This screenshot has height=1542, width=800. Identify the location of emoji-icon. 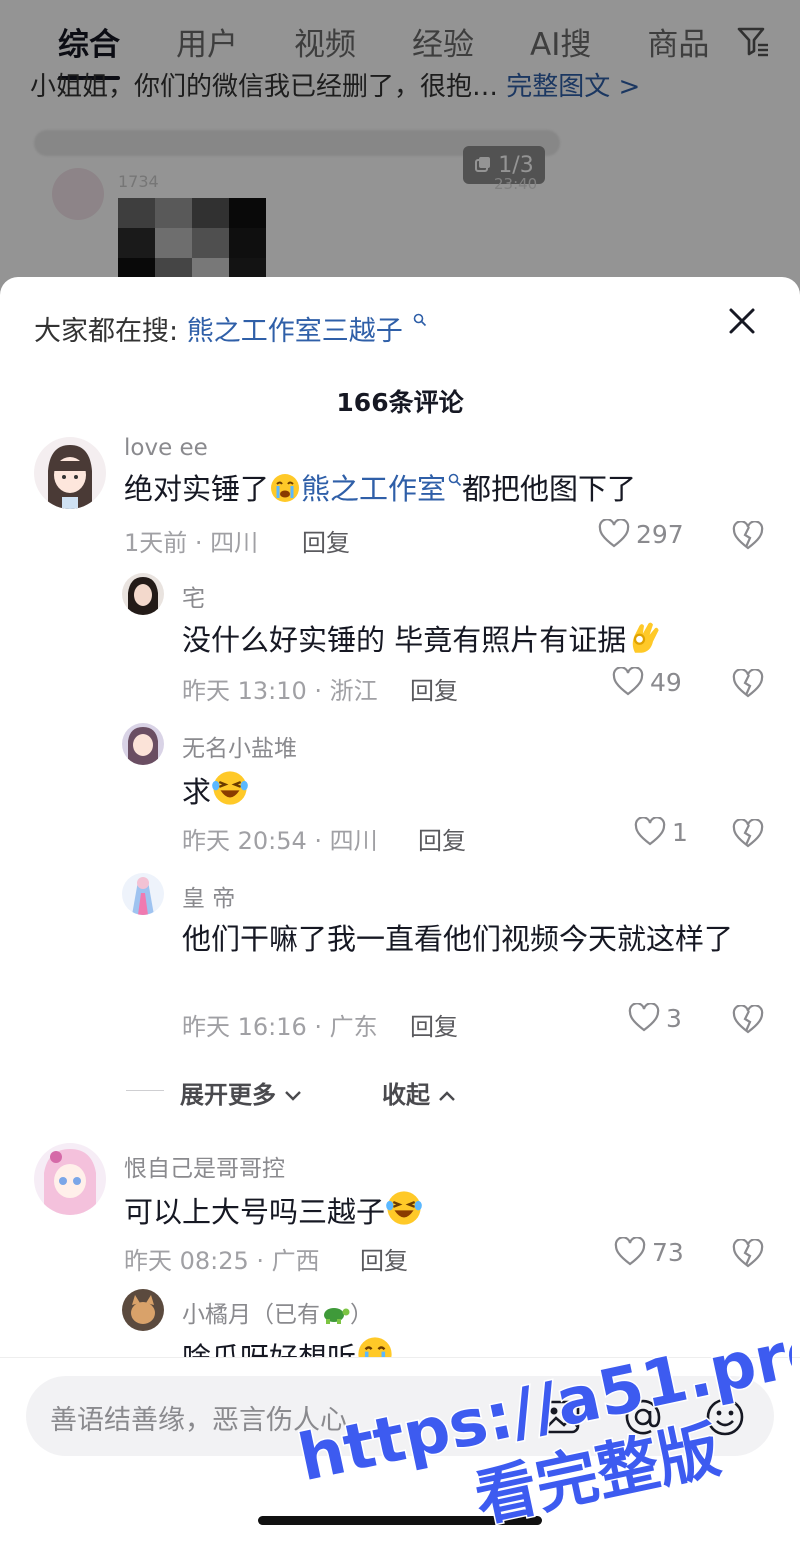
(725, 1417).